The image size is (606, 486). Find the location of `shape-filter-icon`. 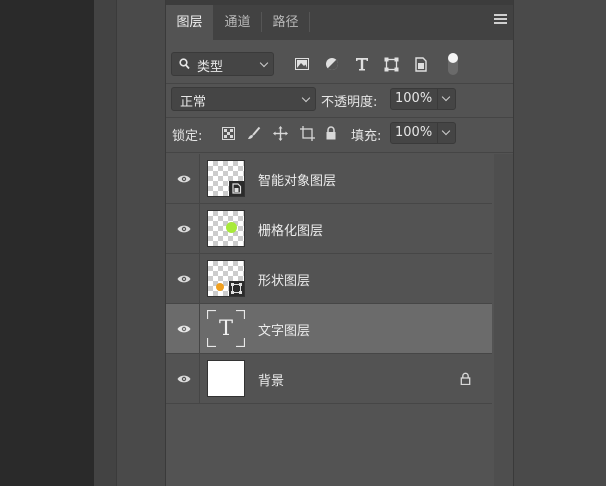

shape-filter-icon is located at coordinates (391, 64).